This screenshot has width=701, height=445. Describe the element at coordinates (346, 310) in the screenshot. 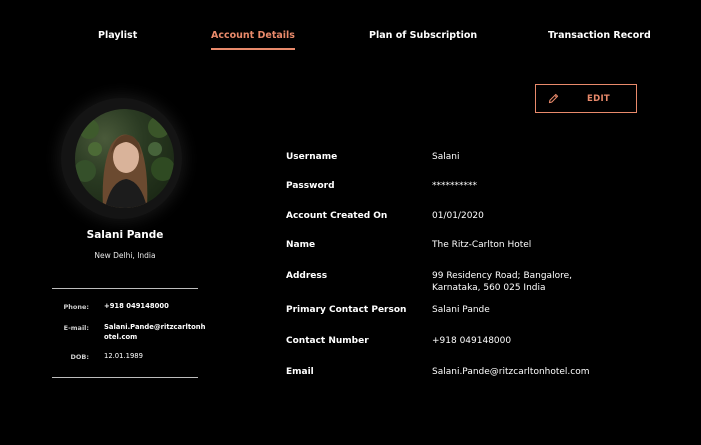

I see `detail-label-primary-contact: Primary Contact Person` at that location.